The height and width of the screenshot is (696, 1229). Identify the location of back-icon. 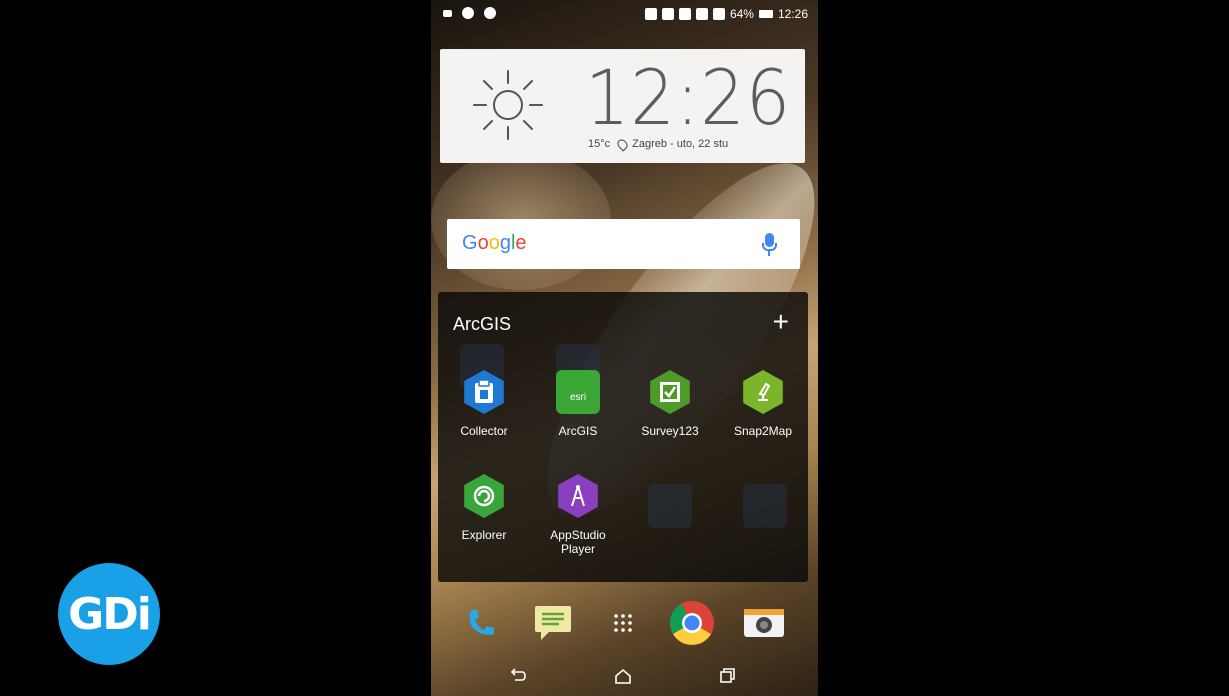
(518, 678).